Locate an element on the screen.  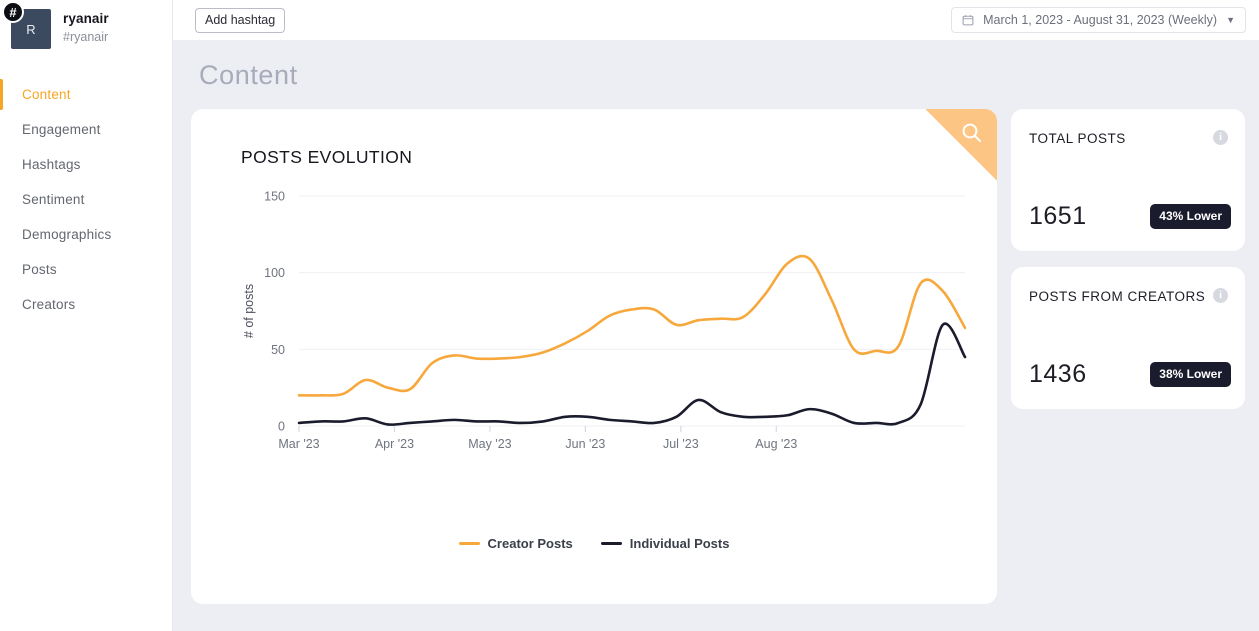
svg-text: 0 is located at coordinates (281, 427).